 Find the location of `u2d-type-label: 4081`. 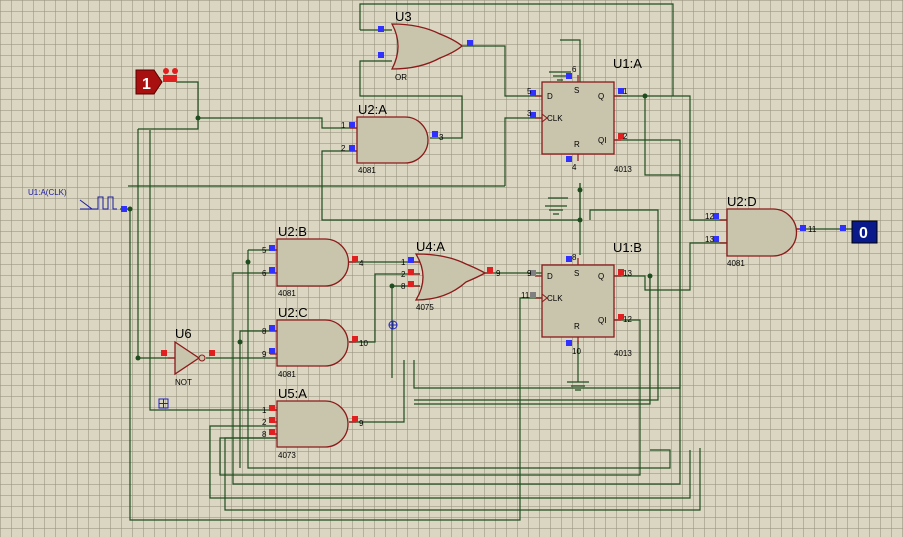

u2d-type-label: 4081 is located at coordinates (736, 263).